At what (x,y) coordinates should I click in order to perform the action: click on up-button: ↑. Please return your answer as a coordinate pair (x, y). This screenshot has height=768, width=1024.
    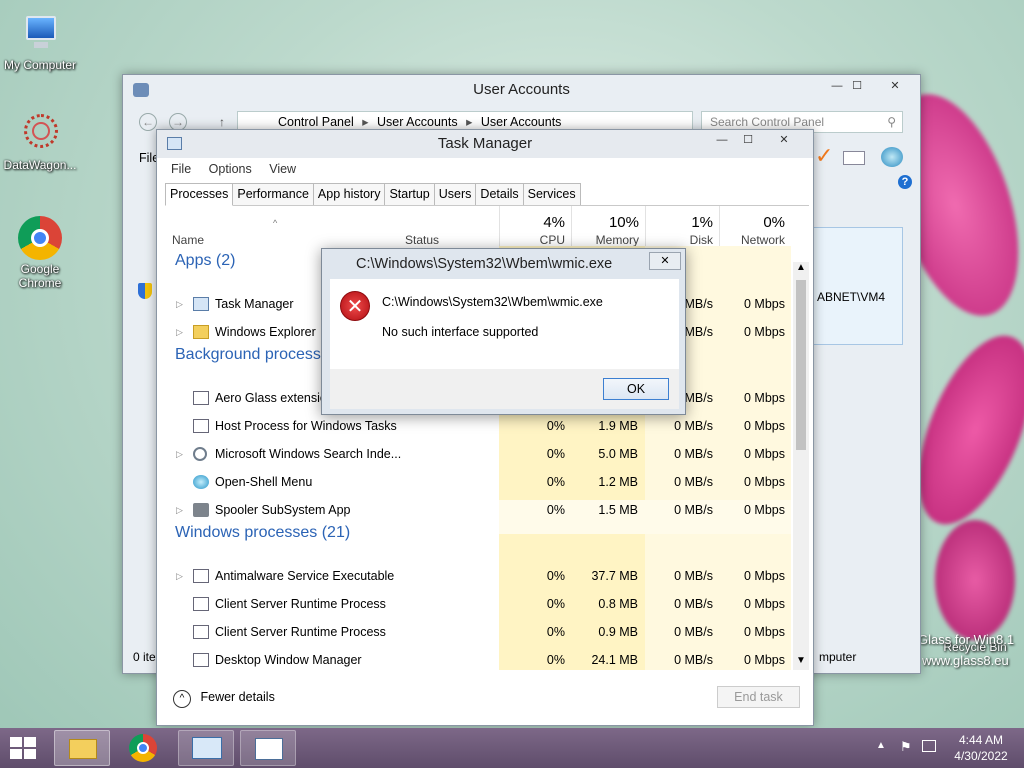
    Looking at the image, I should click on (222, 122).